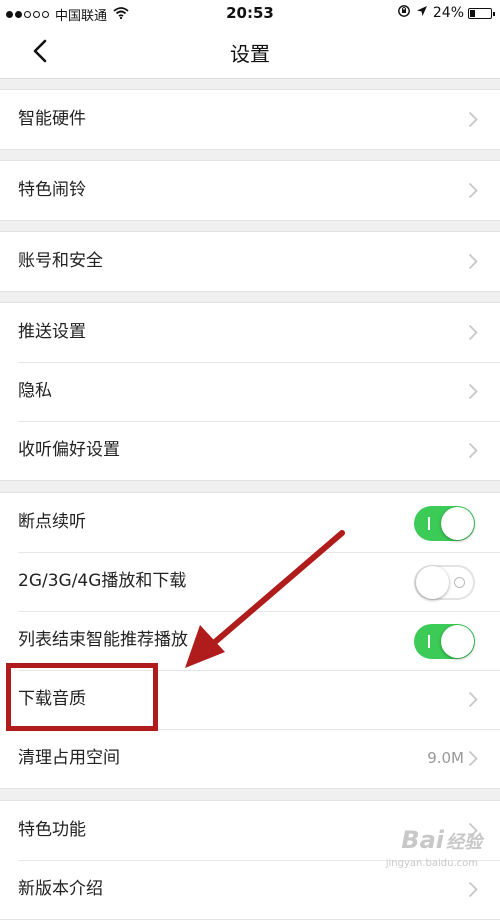  Describe the element at coordinates (464, 842) in the screenshot. I see `watermark-sub: 经验` at that location.